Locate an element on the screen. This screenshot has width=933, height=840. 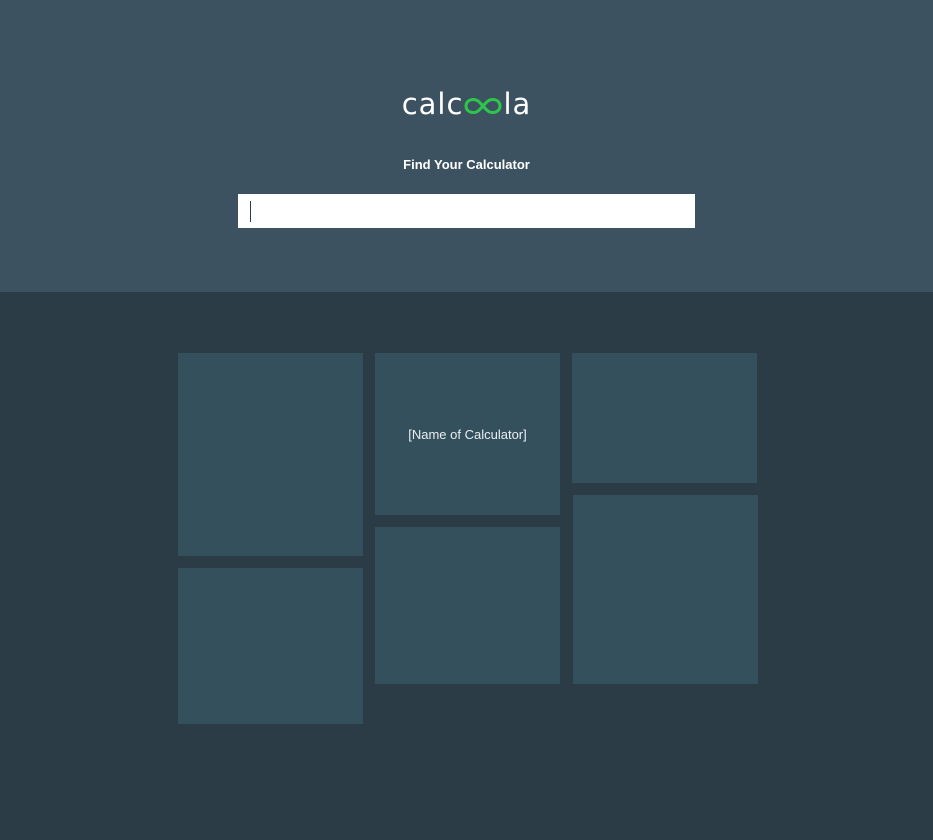
calcoola-logo: calc la is located at coordinates (466, 104).